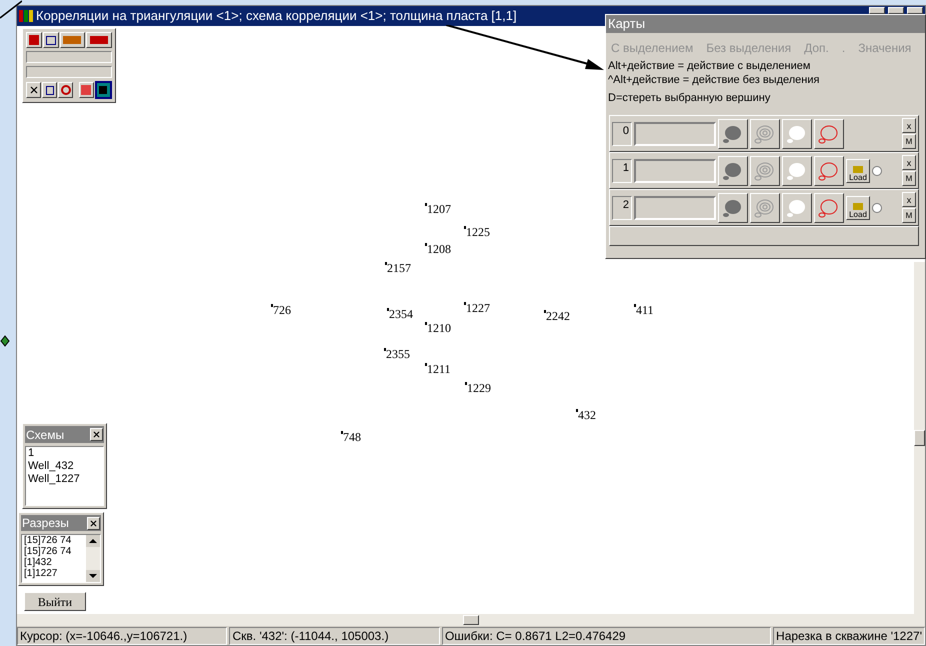 The width and height of the screenshot is (926, 646). Describe the element at coordinates (896, 10) in the screenshot. I see `maximize-button` at that location.